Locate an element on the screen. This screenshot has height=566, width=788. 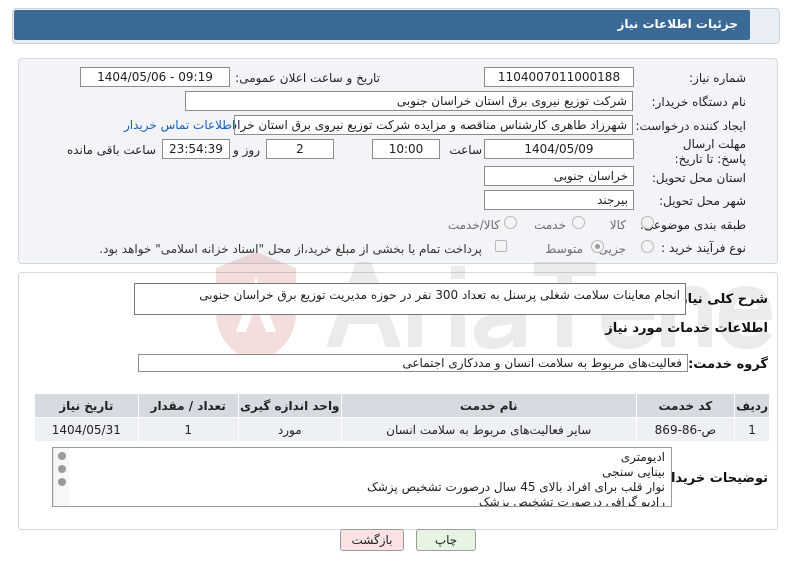
cell-row-number: 1 is located at coordinates (752, 429).